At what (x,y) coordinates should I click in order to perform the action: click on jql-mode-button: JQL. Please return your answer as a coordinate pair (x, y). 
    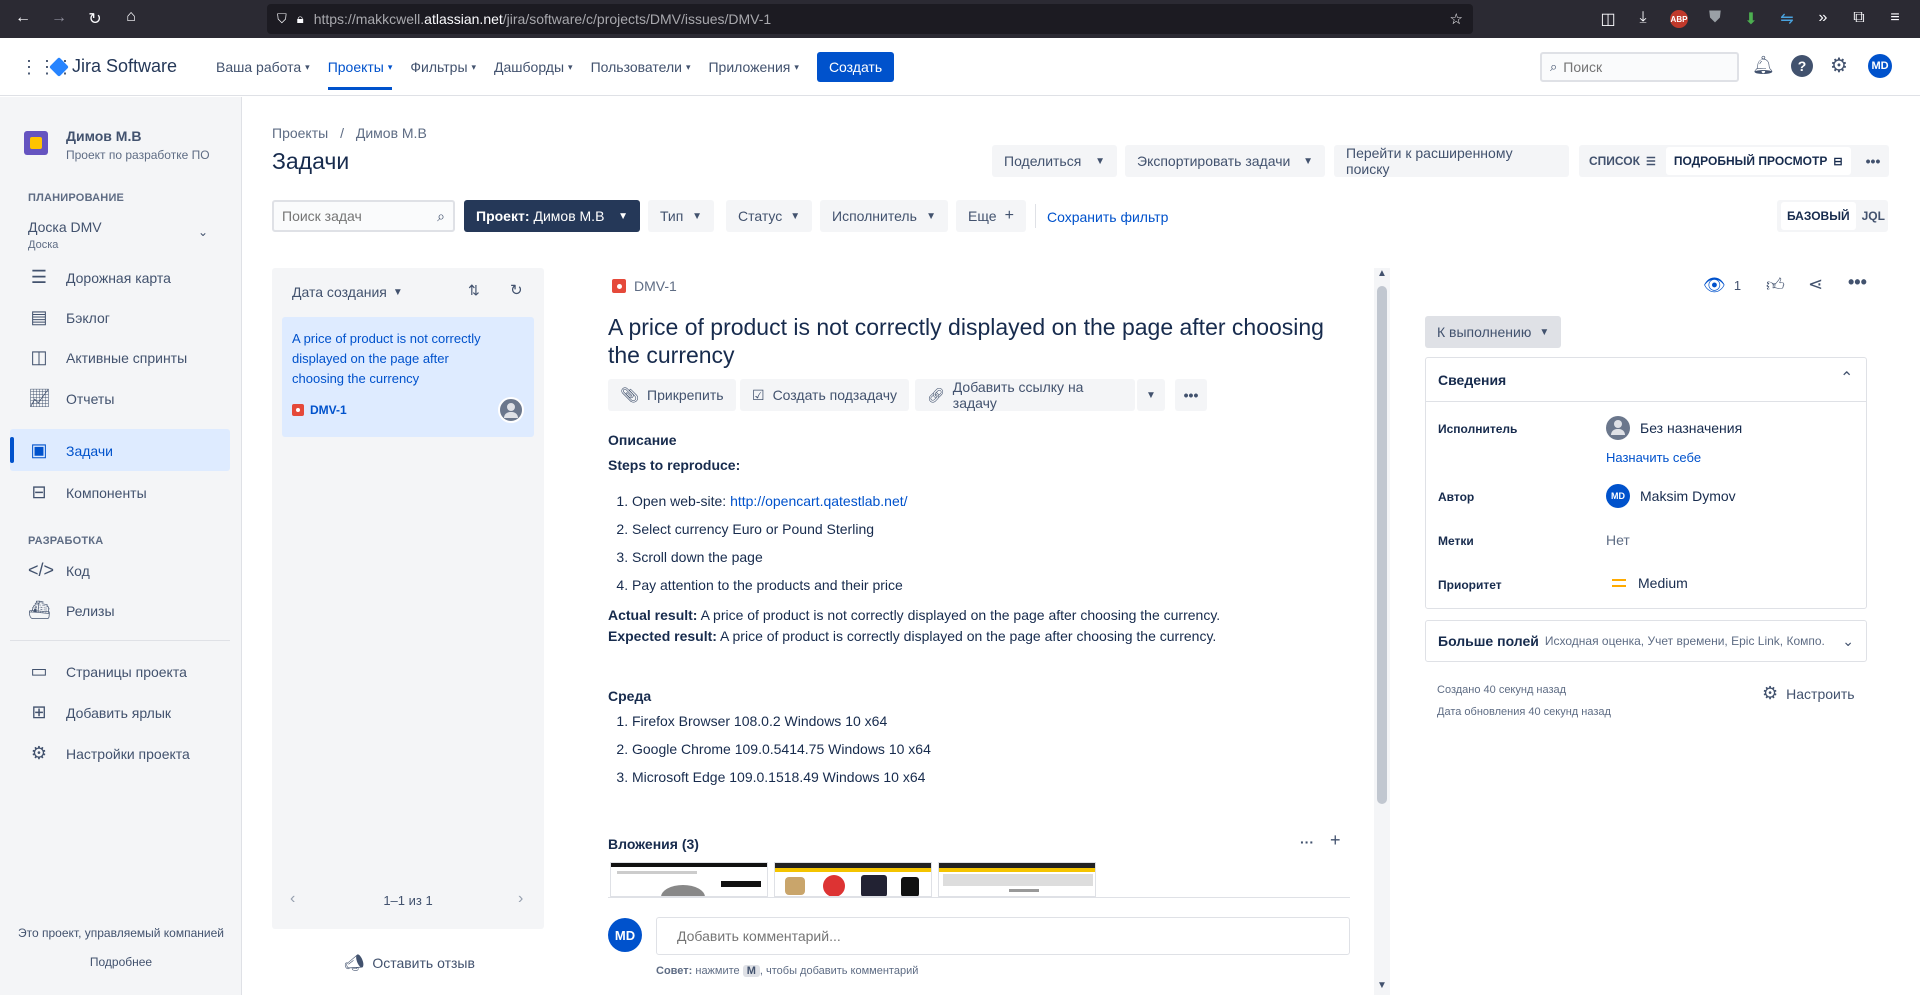
    Looking at the image, I should click on (1873, 216).